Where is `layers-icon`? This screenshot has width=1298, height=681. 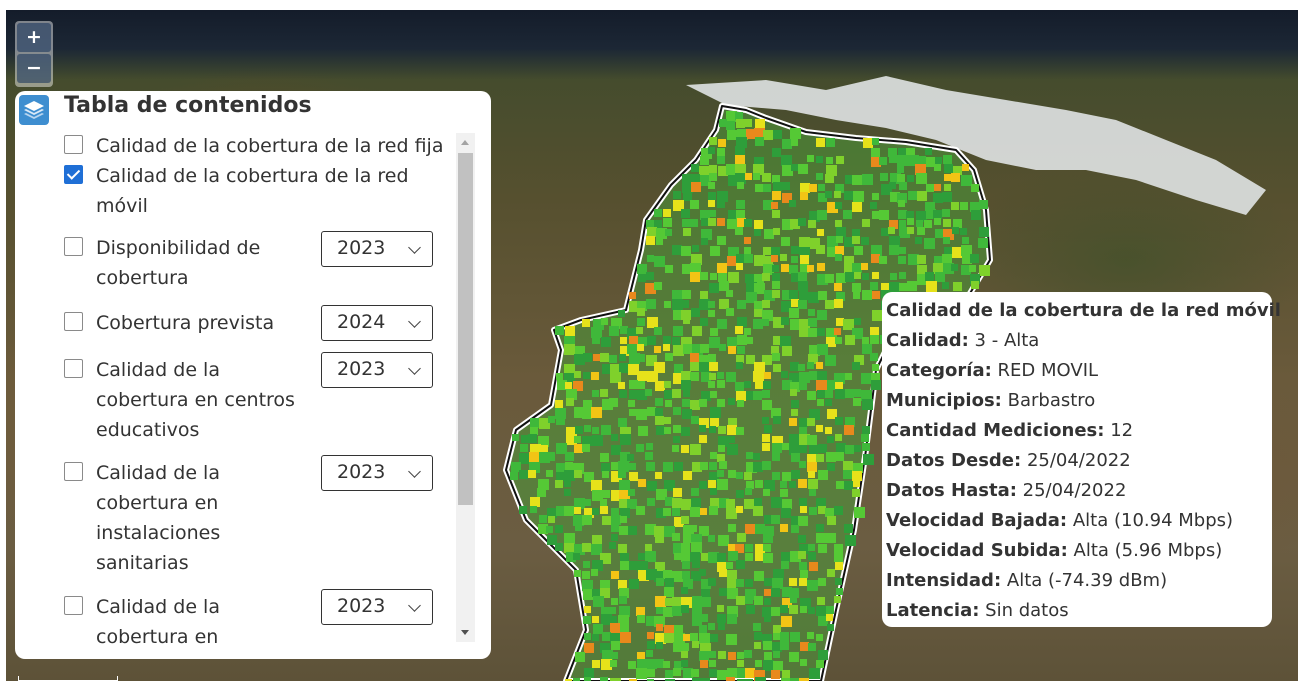 layers-icon is located at coordinates (34, 110).